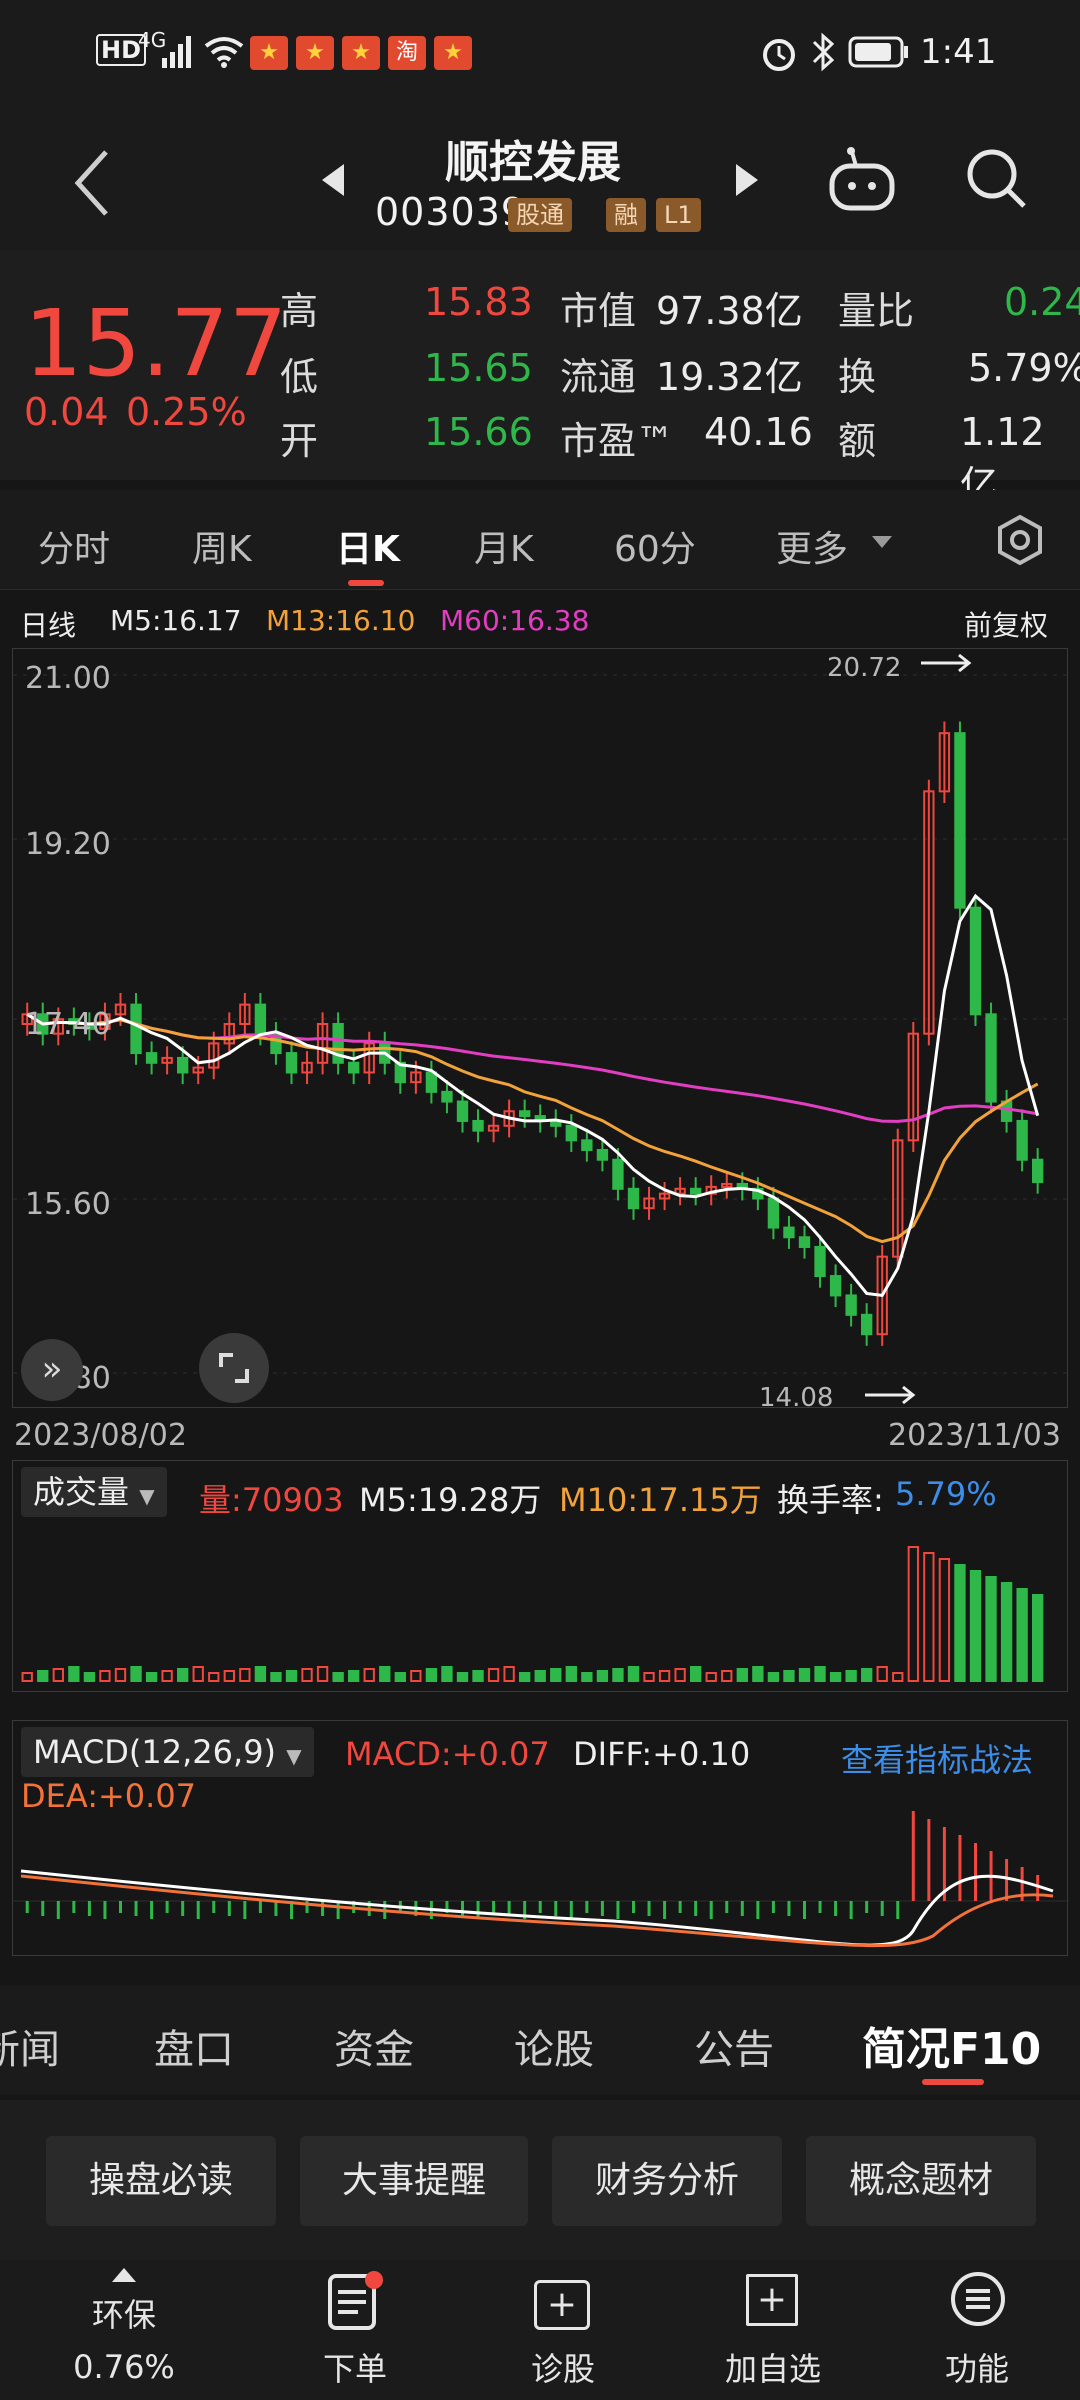 This screenshot has height=2400, width=1080. I want to click on date-end: 2023/11/03, so click(974, 1435).